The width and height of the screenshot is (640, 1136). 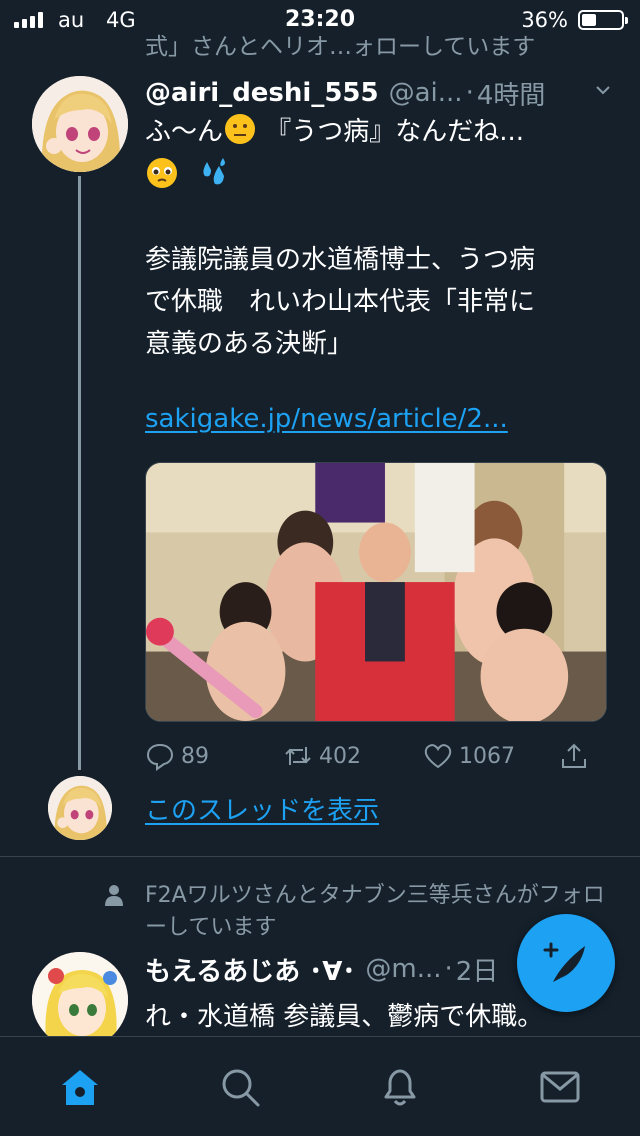 What do you see at coordinates (214, 171) in the screenshot?
I see `sweat-droplets-emoji-icon` at bounding box center [214, 171].